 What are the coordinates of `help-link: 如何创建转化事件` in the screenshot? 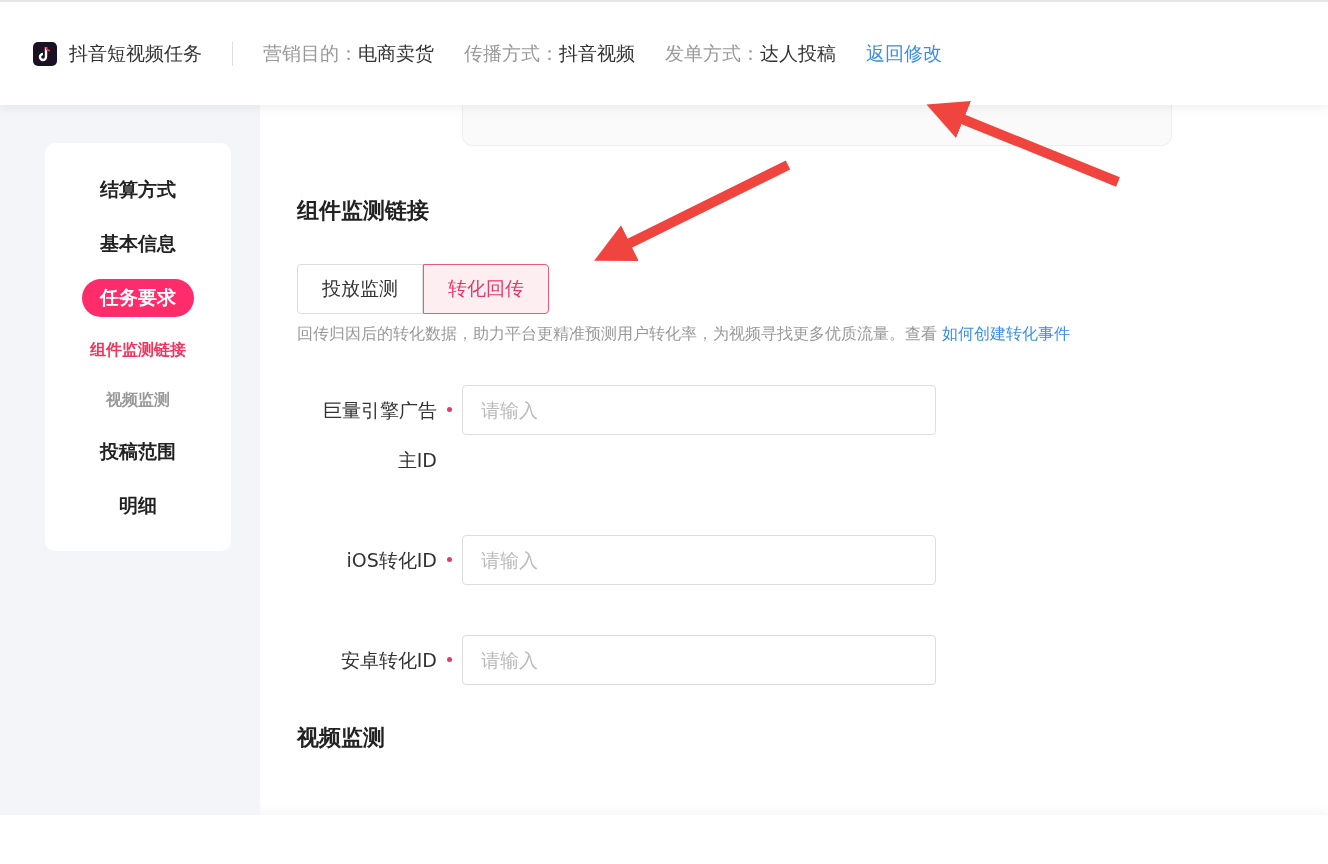 It's located at (1006, 333).